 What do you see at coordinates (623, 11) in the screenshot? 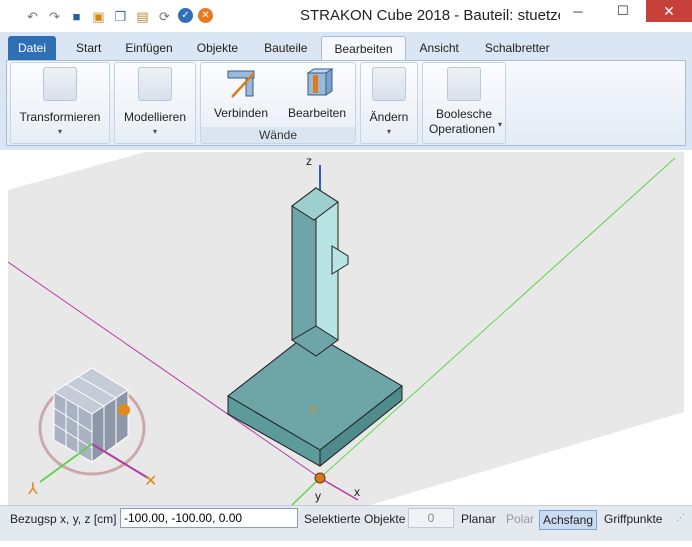
I see `maximize-button: ☐` at bounding box center [623, 11].